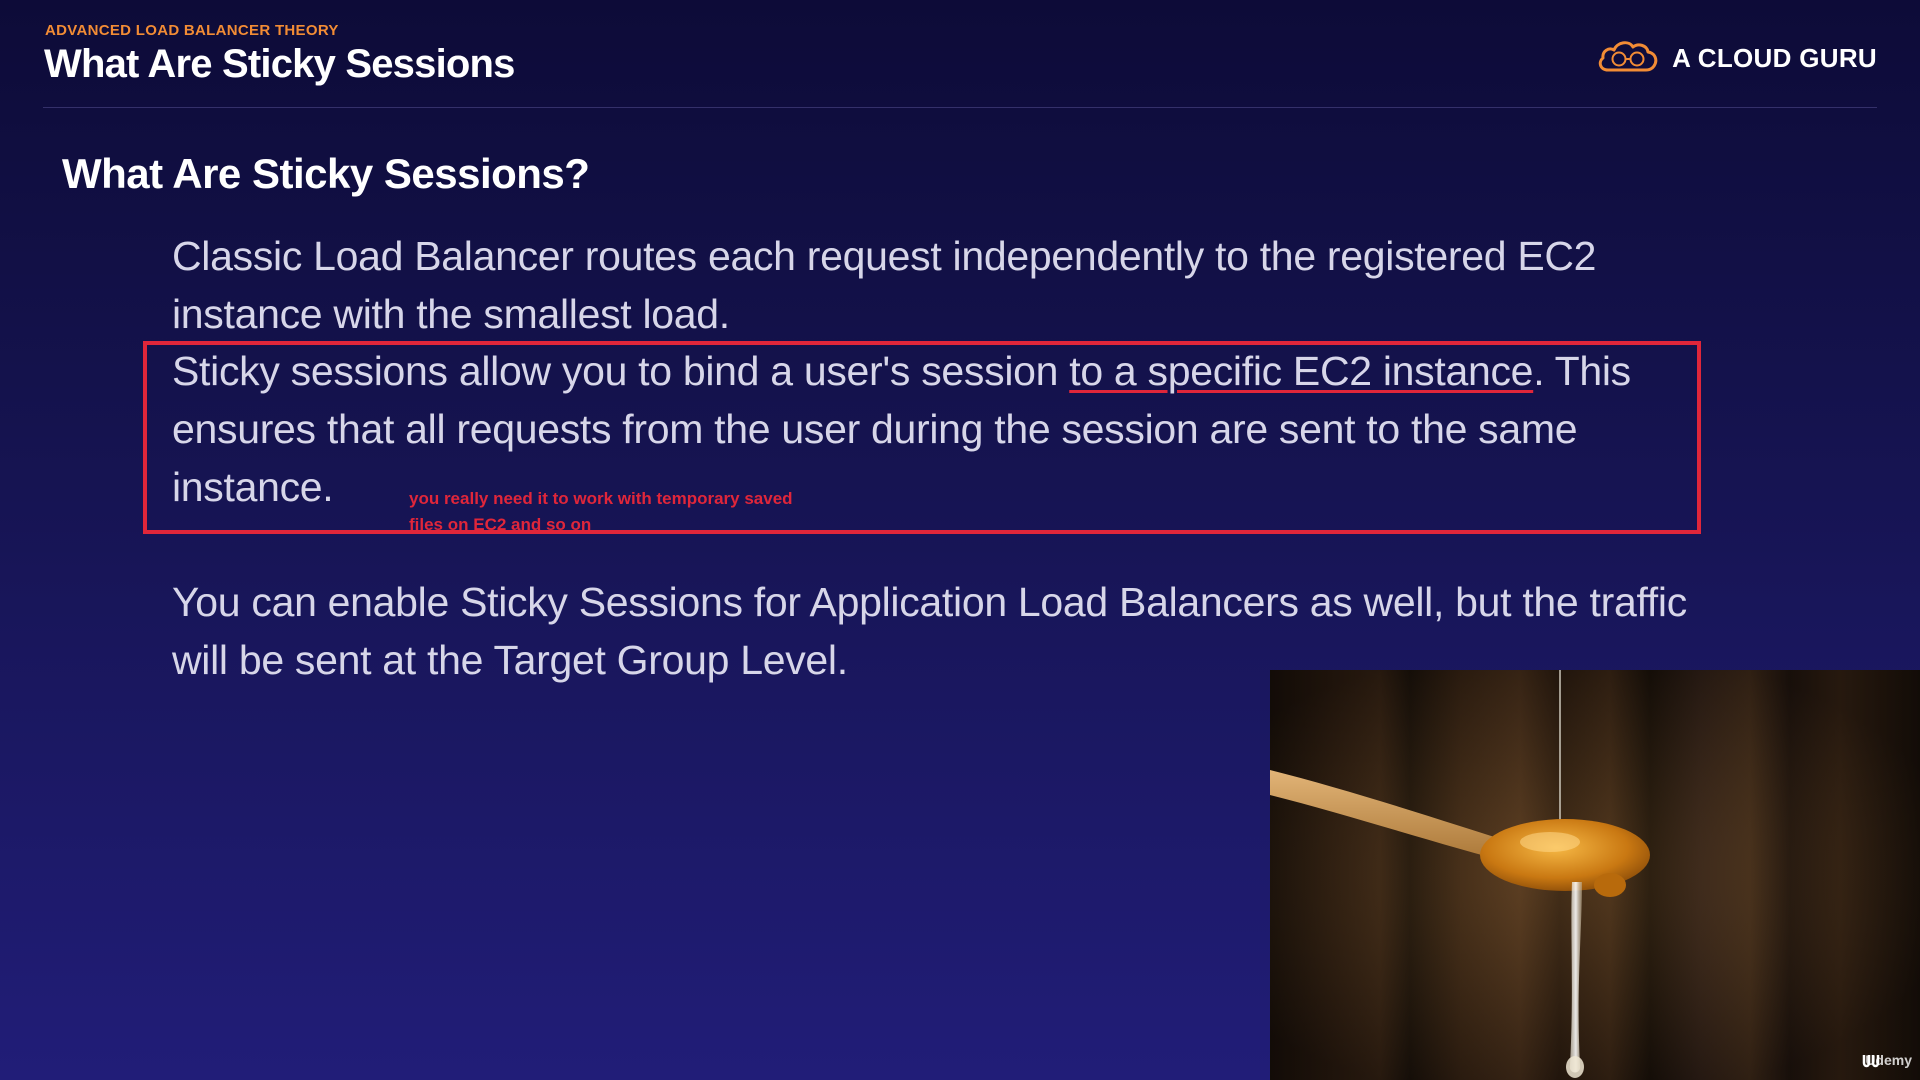 Image resolution: width=1920 pixels, height=1080 pixels. What do you see at coordinates (192, 30) in the screenshot?
I see `eyebrow-label: ADVANCED LOAD BALANCER THEORY` at bounding box center [192, 30].